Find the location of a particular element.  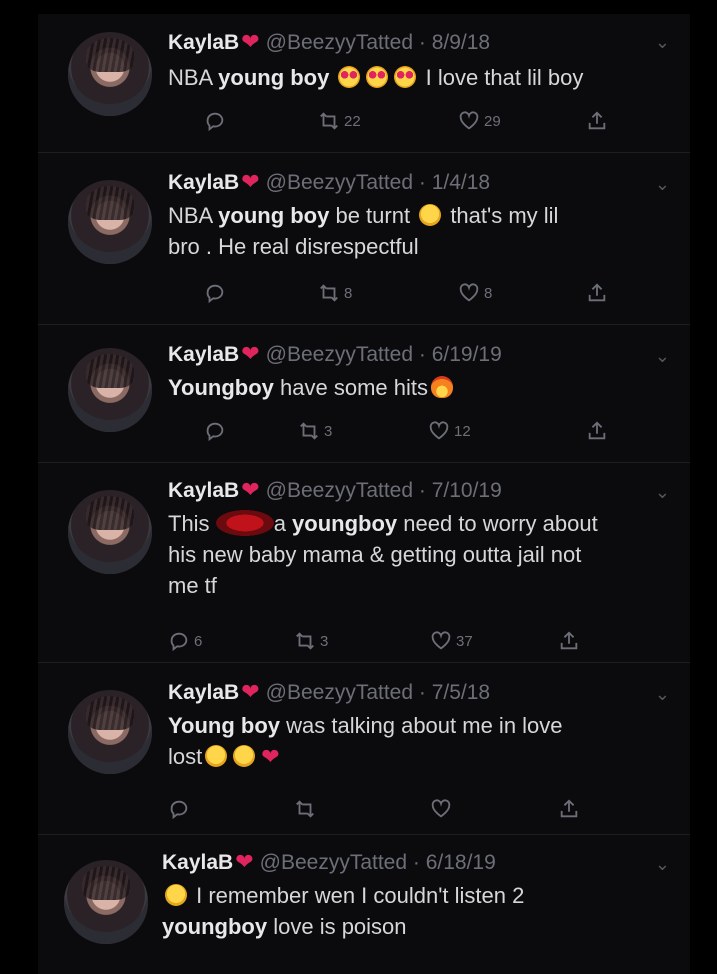

tweet-header: KaylaB❤ @BeezyyTatted · 7/5/18 is located at coordinates (329, 693).